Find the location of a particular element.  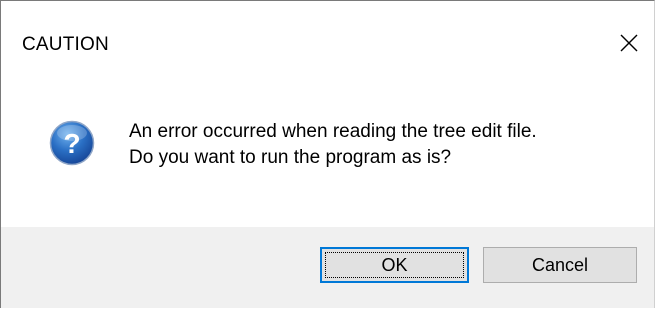

message-line-2: Do you want to run the program as is? is located at coordinates (290, 157).